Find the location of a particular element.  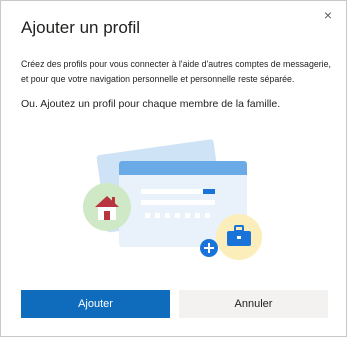

briefcase-icon is located at coordinates (239, 237).